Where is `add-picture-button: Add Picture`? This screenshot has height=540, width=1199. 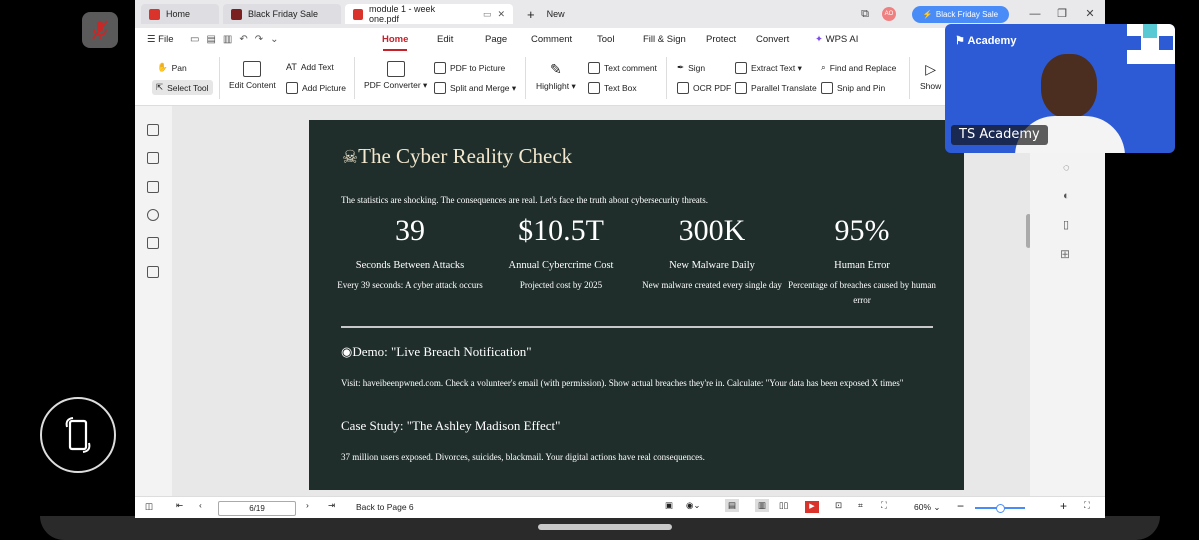
add-picture-button: Add Picture is located at coordinates (316, 88).